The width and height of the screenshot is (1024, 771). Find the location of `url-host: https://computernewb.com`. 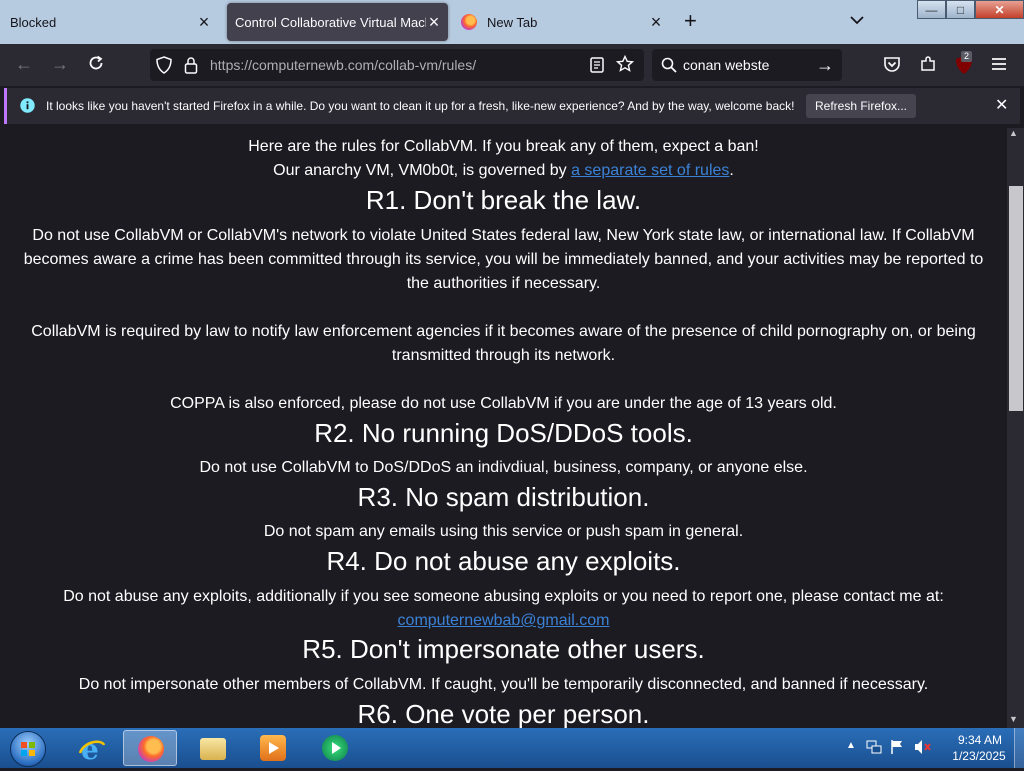

url-host: https://computernewb.com is located at coordinates (292, 65).